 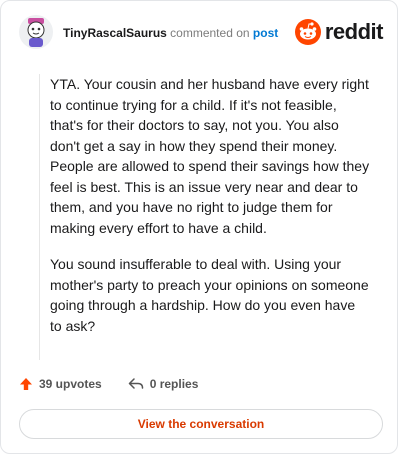 I want to click on username: TinyRascalSaurus, so click(x=115, y=33).